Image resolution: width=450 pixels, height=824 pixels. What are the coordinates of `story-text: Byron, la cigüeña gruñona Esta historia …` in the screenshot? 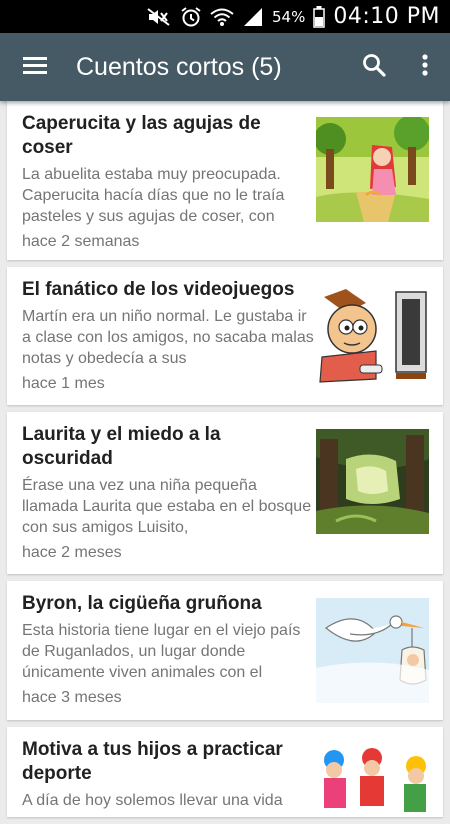 It's located at (168, 650).